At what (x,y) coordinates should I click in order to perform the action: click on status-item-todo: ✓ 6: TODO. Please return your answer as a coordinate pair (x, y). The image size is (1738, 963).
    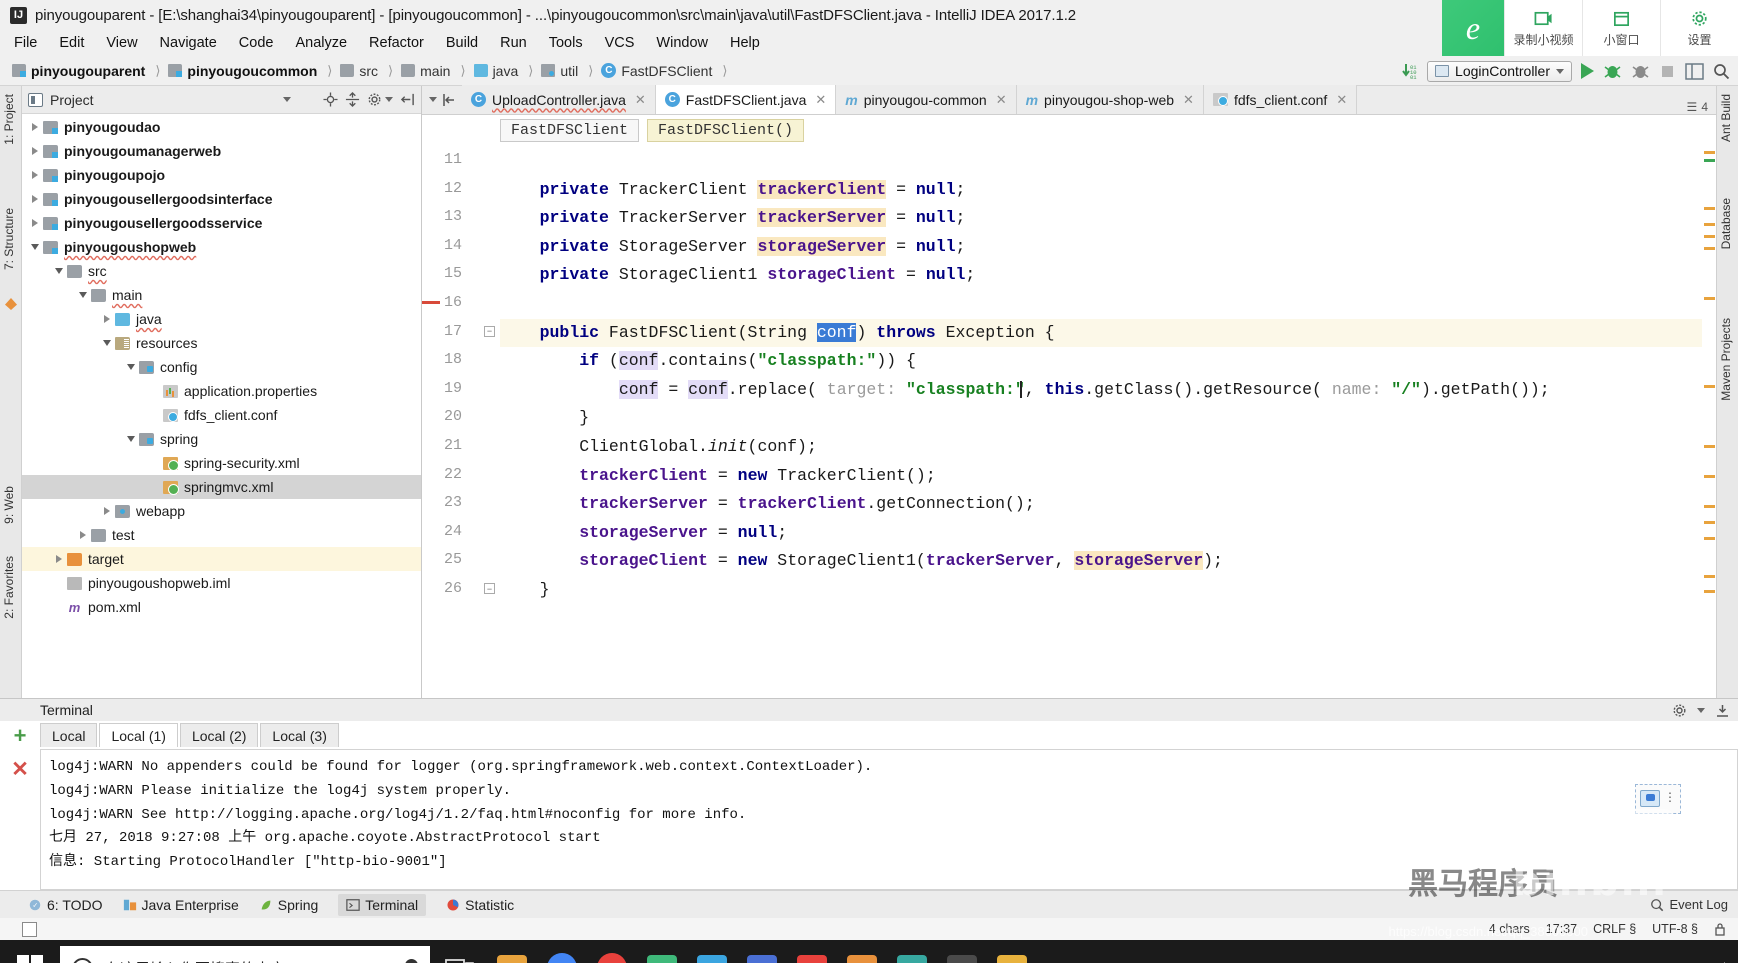
    Looking at the image, I should click on (65, 905).